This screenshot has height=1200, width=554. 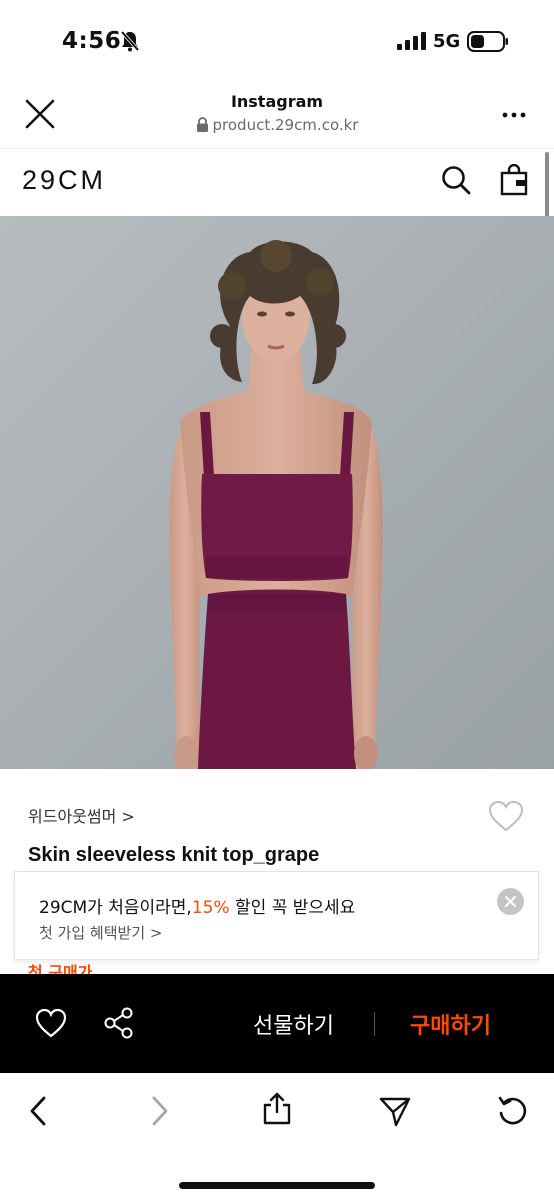 What do you see at coordinates (202, 124) in the screenshot?
I see `lock-icon` at bounding box center [202, 124].